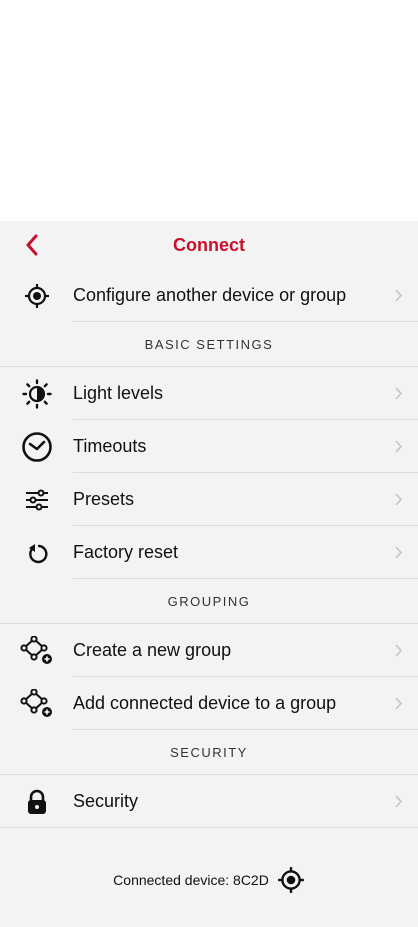 The image size is (418, 927). I want to click on reset-icon, so click(36, 552).